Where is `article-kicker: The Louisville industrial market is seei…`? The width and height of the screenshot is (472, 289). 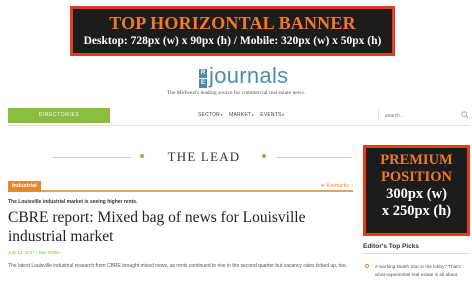
article-kicker: The Louisville industrial market is seei… is located at coordinates (73, 202).